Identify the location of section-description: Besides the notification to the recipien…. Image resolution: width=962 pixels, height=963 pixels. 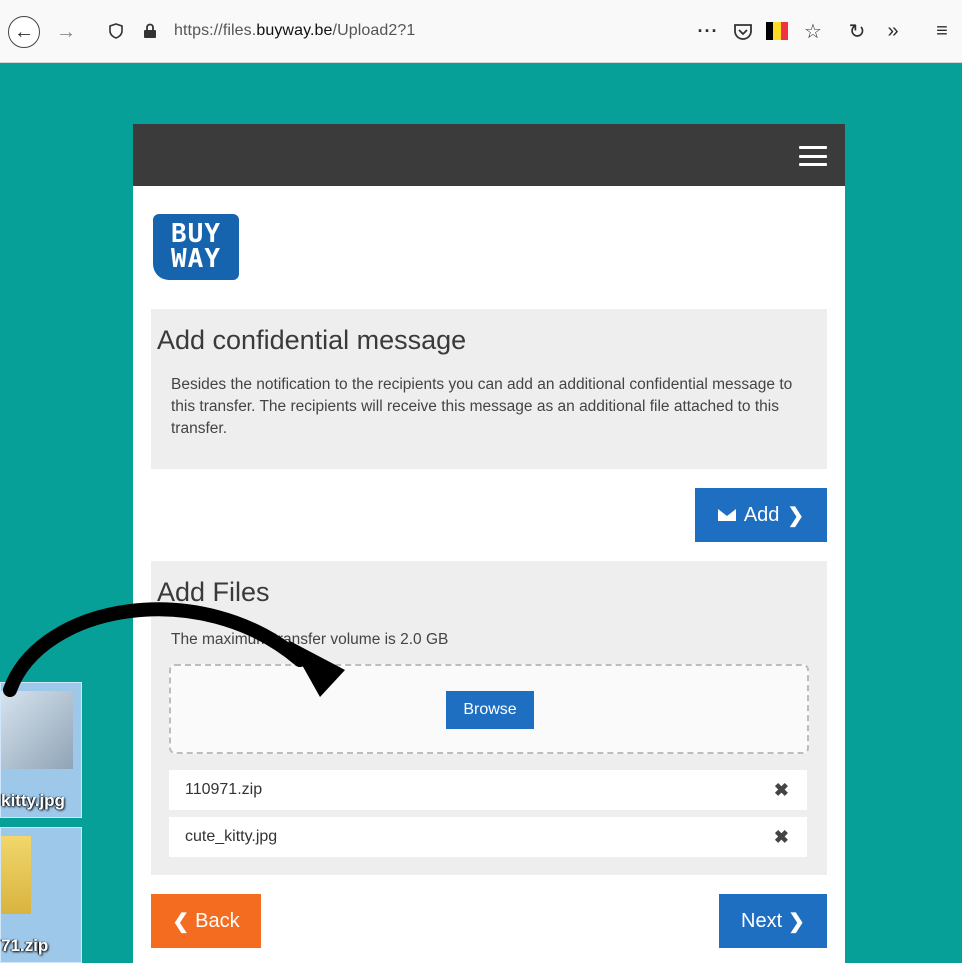
(482, 406).